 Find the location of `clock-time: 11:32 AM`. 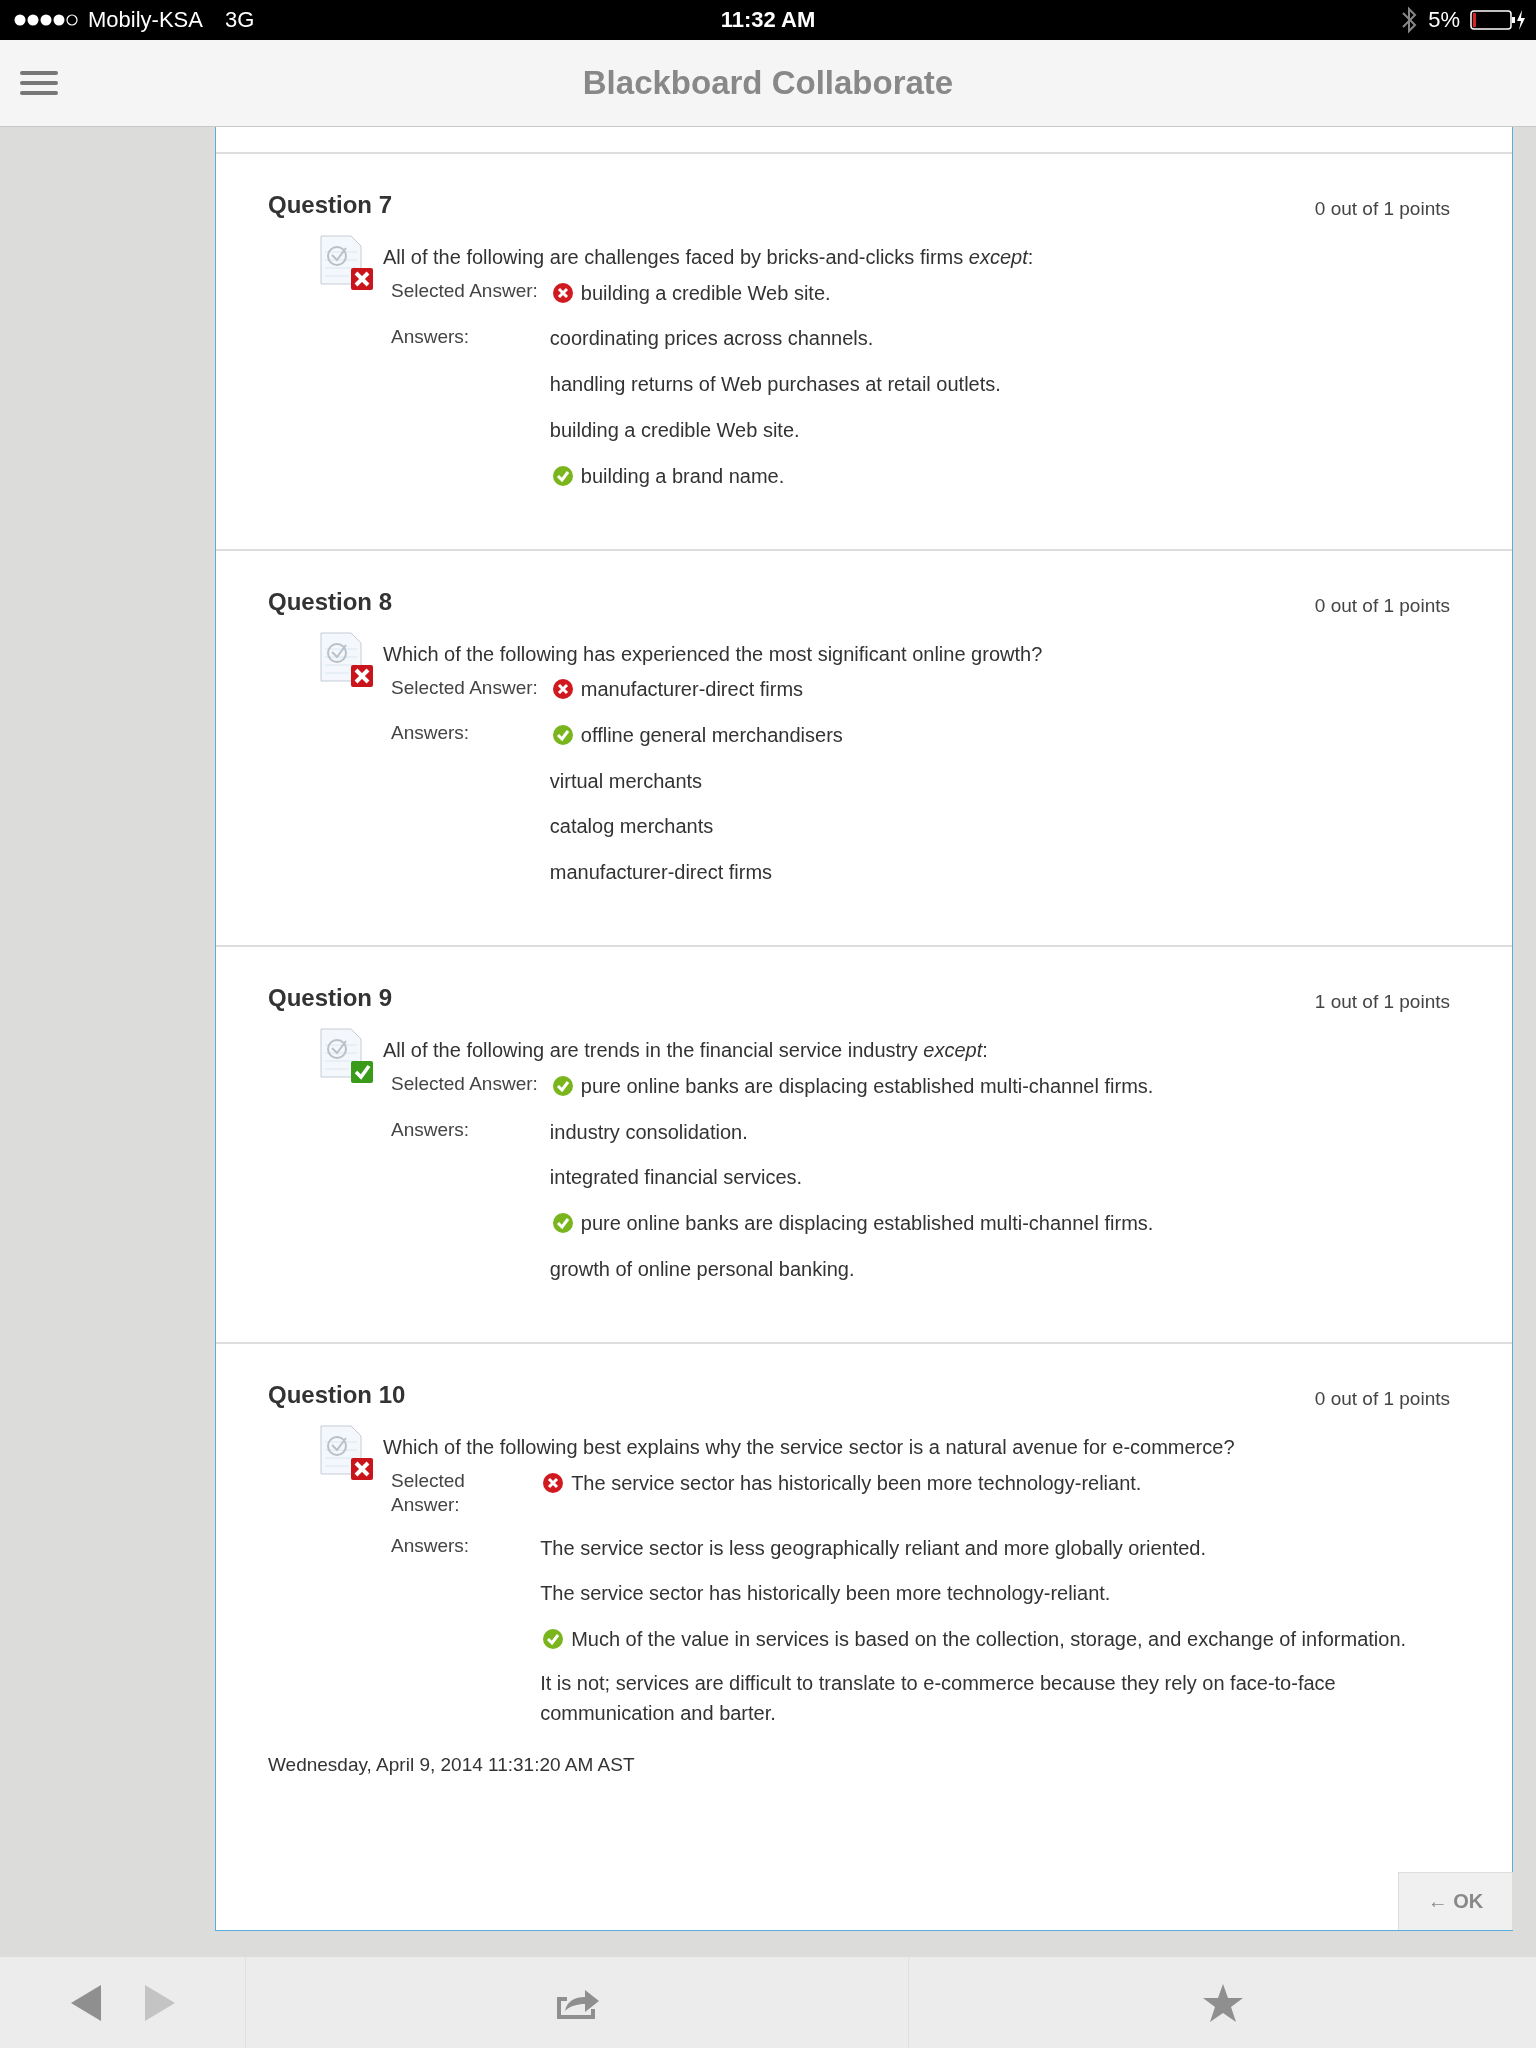

clock-time: 11:32 AM is located at coordinates (768, 19).